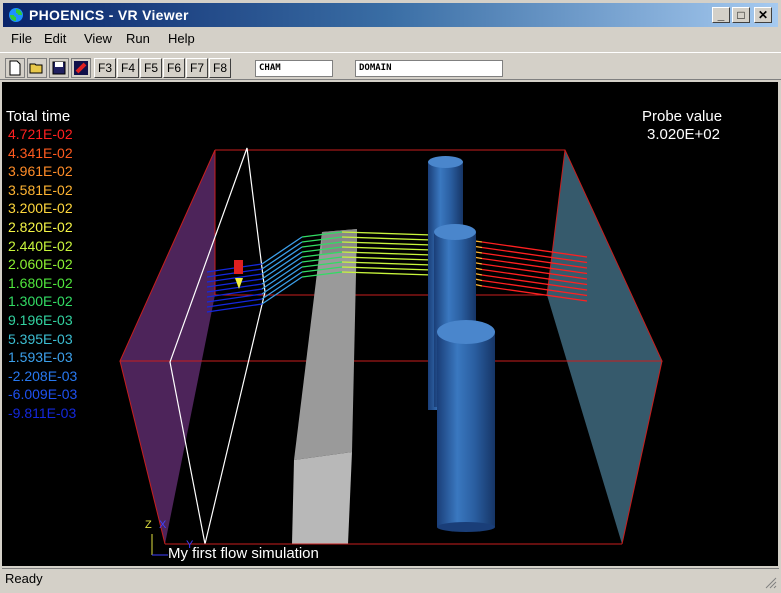  Describe the element at coordinates (98, 38) in the screenshot. I see `menu-view: View` at that location.